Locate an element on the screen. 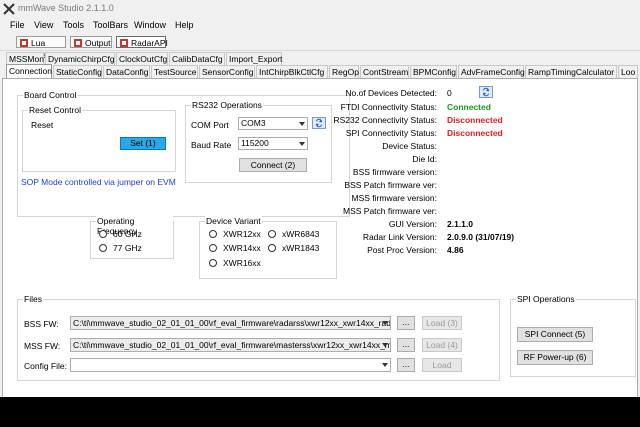  rs232-status-value: Disconnected is located at coordinates (475, 120).